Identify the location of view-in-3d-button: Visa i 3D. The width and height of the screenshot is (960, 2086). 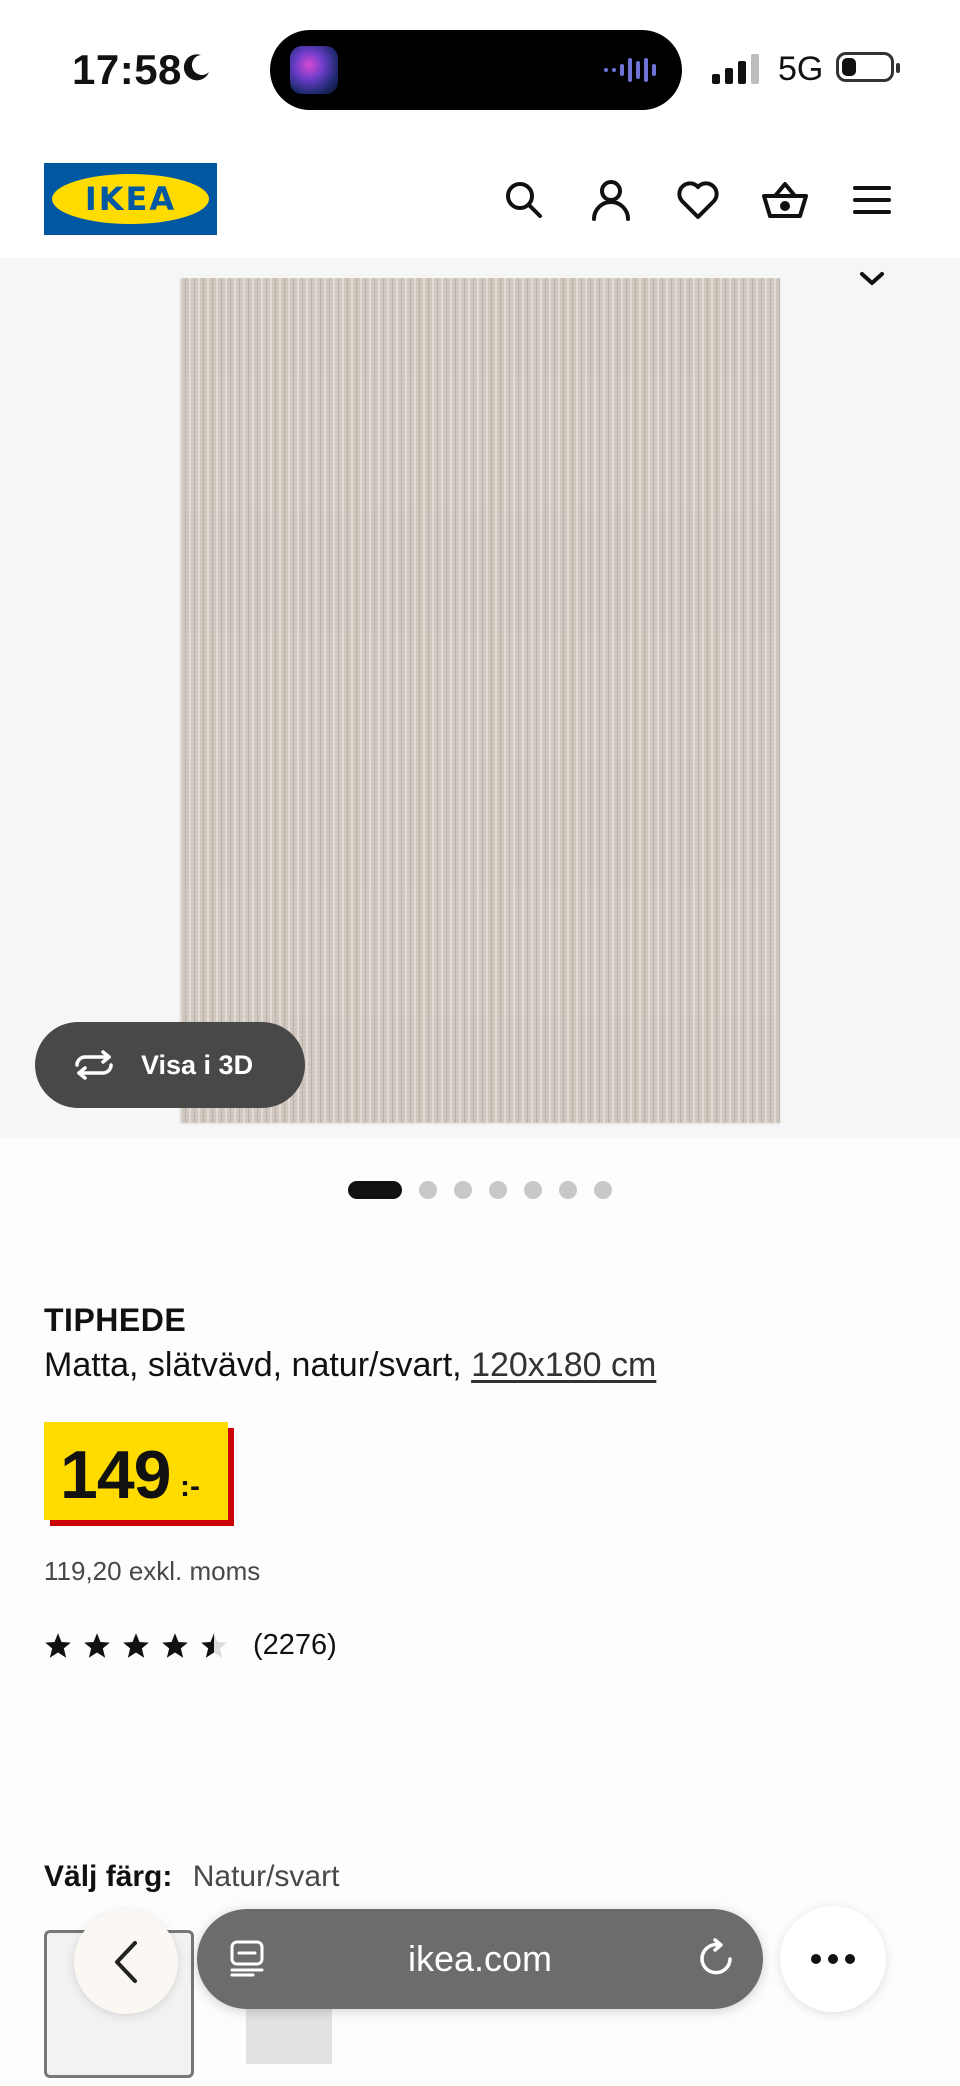
(170, 1065).